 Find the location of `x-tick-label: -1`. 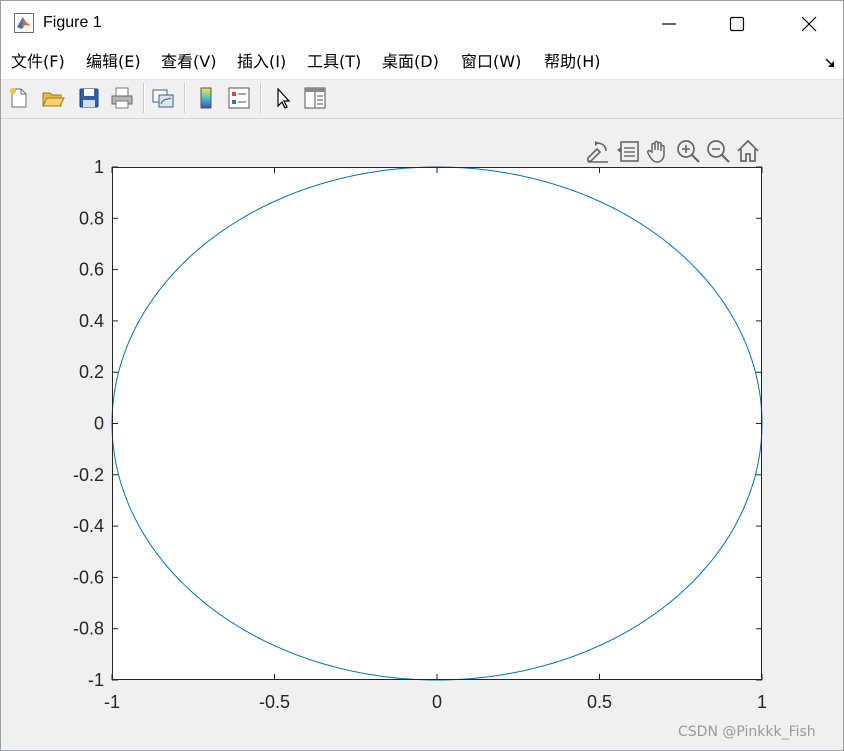

x-tick-label: -1 is located at coordinates (112, 702).